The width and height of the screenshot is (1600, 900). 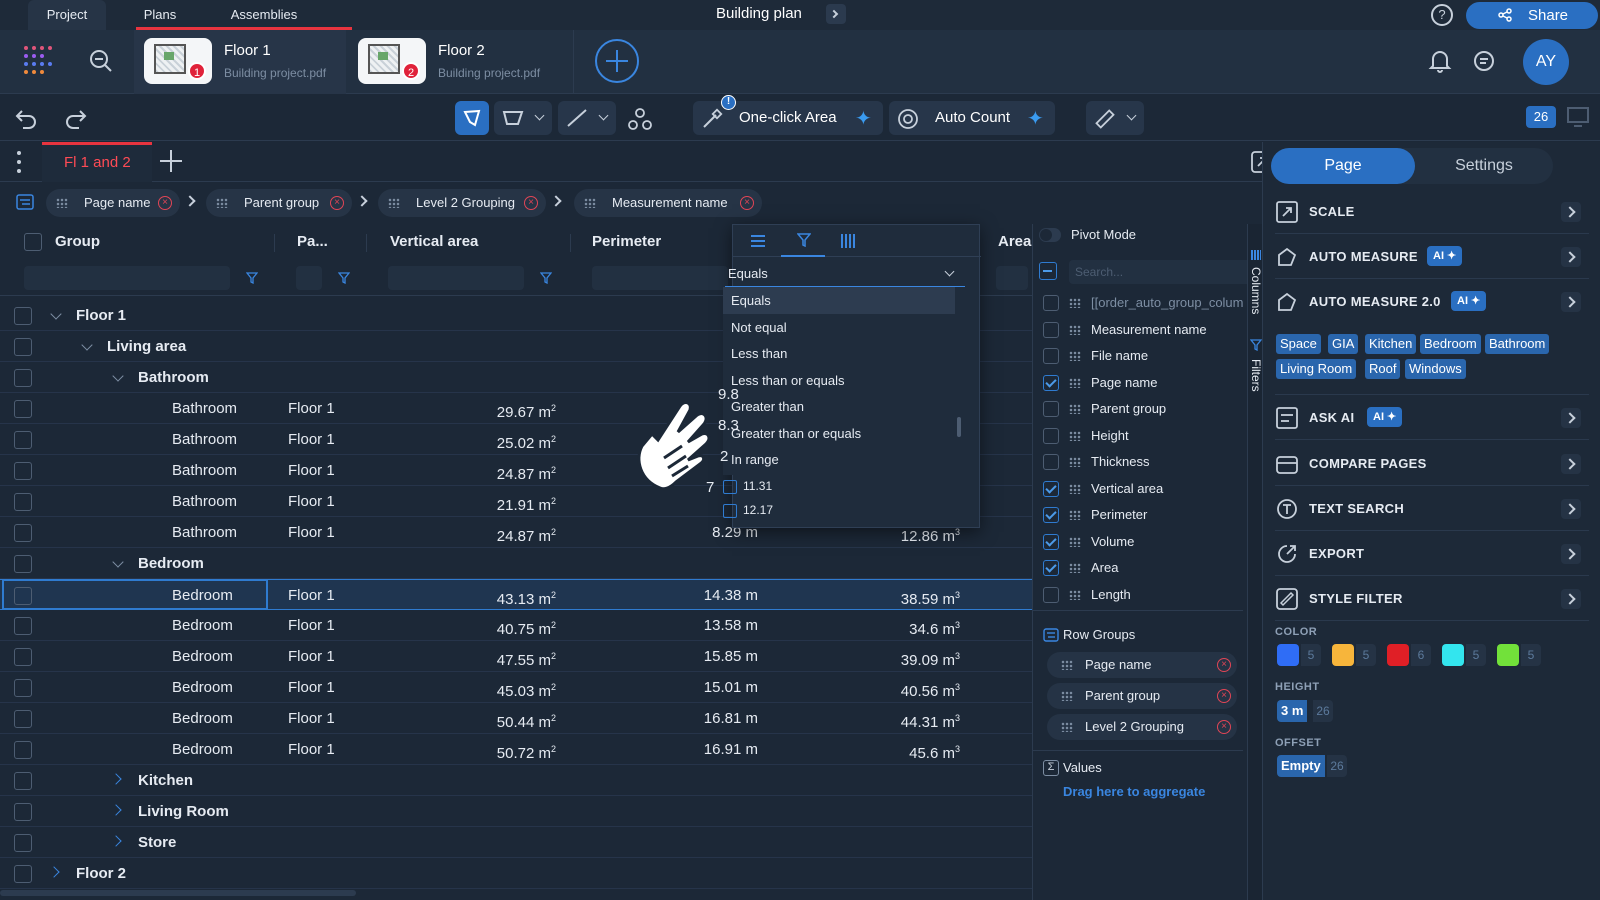 What do you see at coordinates (1148, 462) in the screenshot?
I see `column-item: Thickness` at bounding box center [1148, 462].